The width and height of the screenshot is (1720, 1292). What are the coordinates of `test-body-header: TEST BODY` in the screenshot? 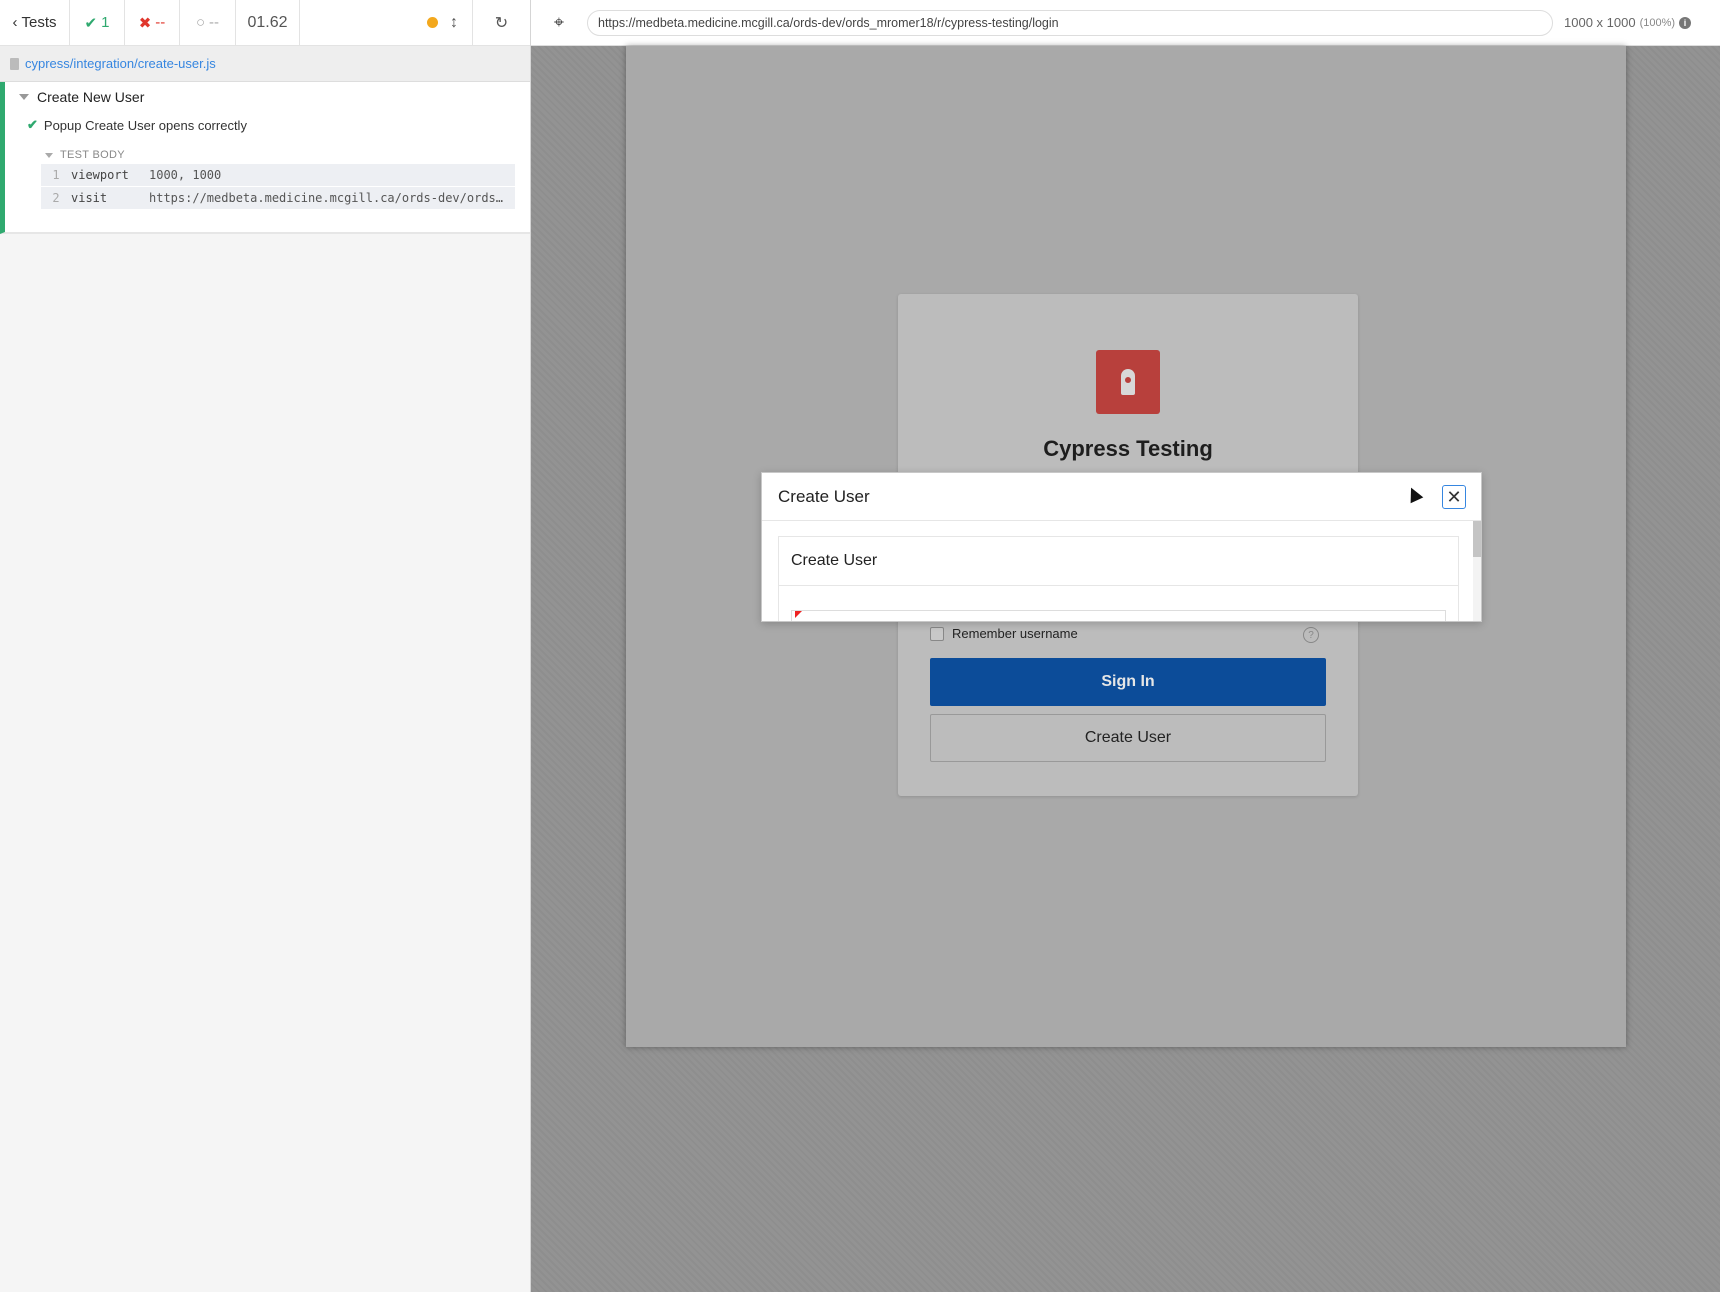 It's located at (85, 155).